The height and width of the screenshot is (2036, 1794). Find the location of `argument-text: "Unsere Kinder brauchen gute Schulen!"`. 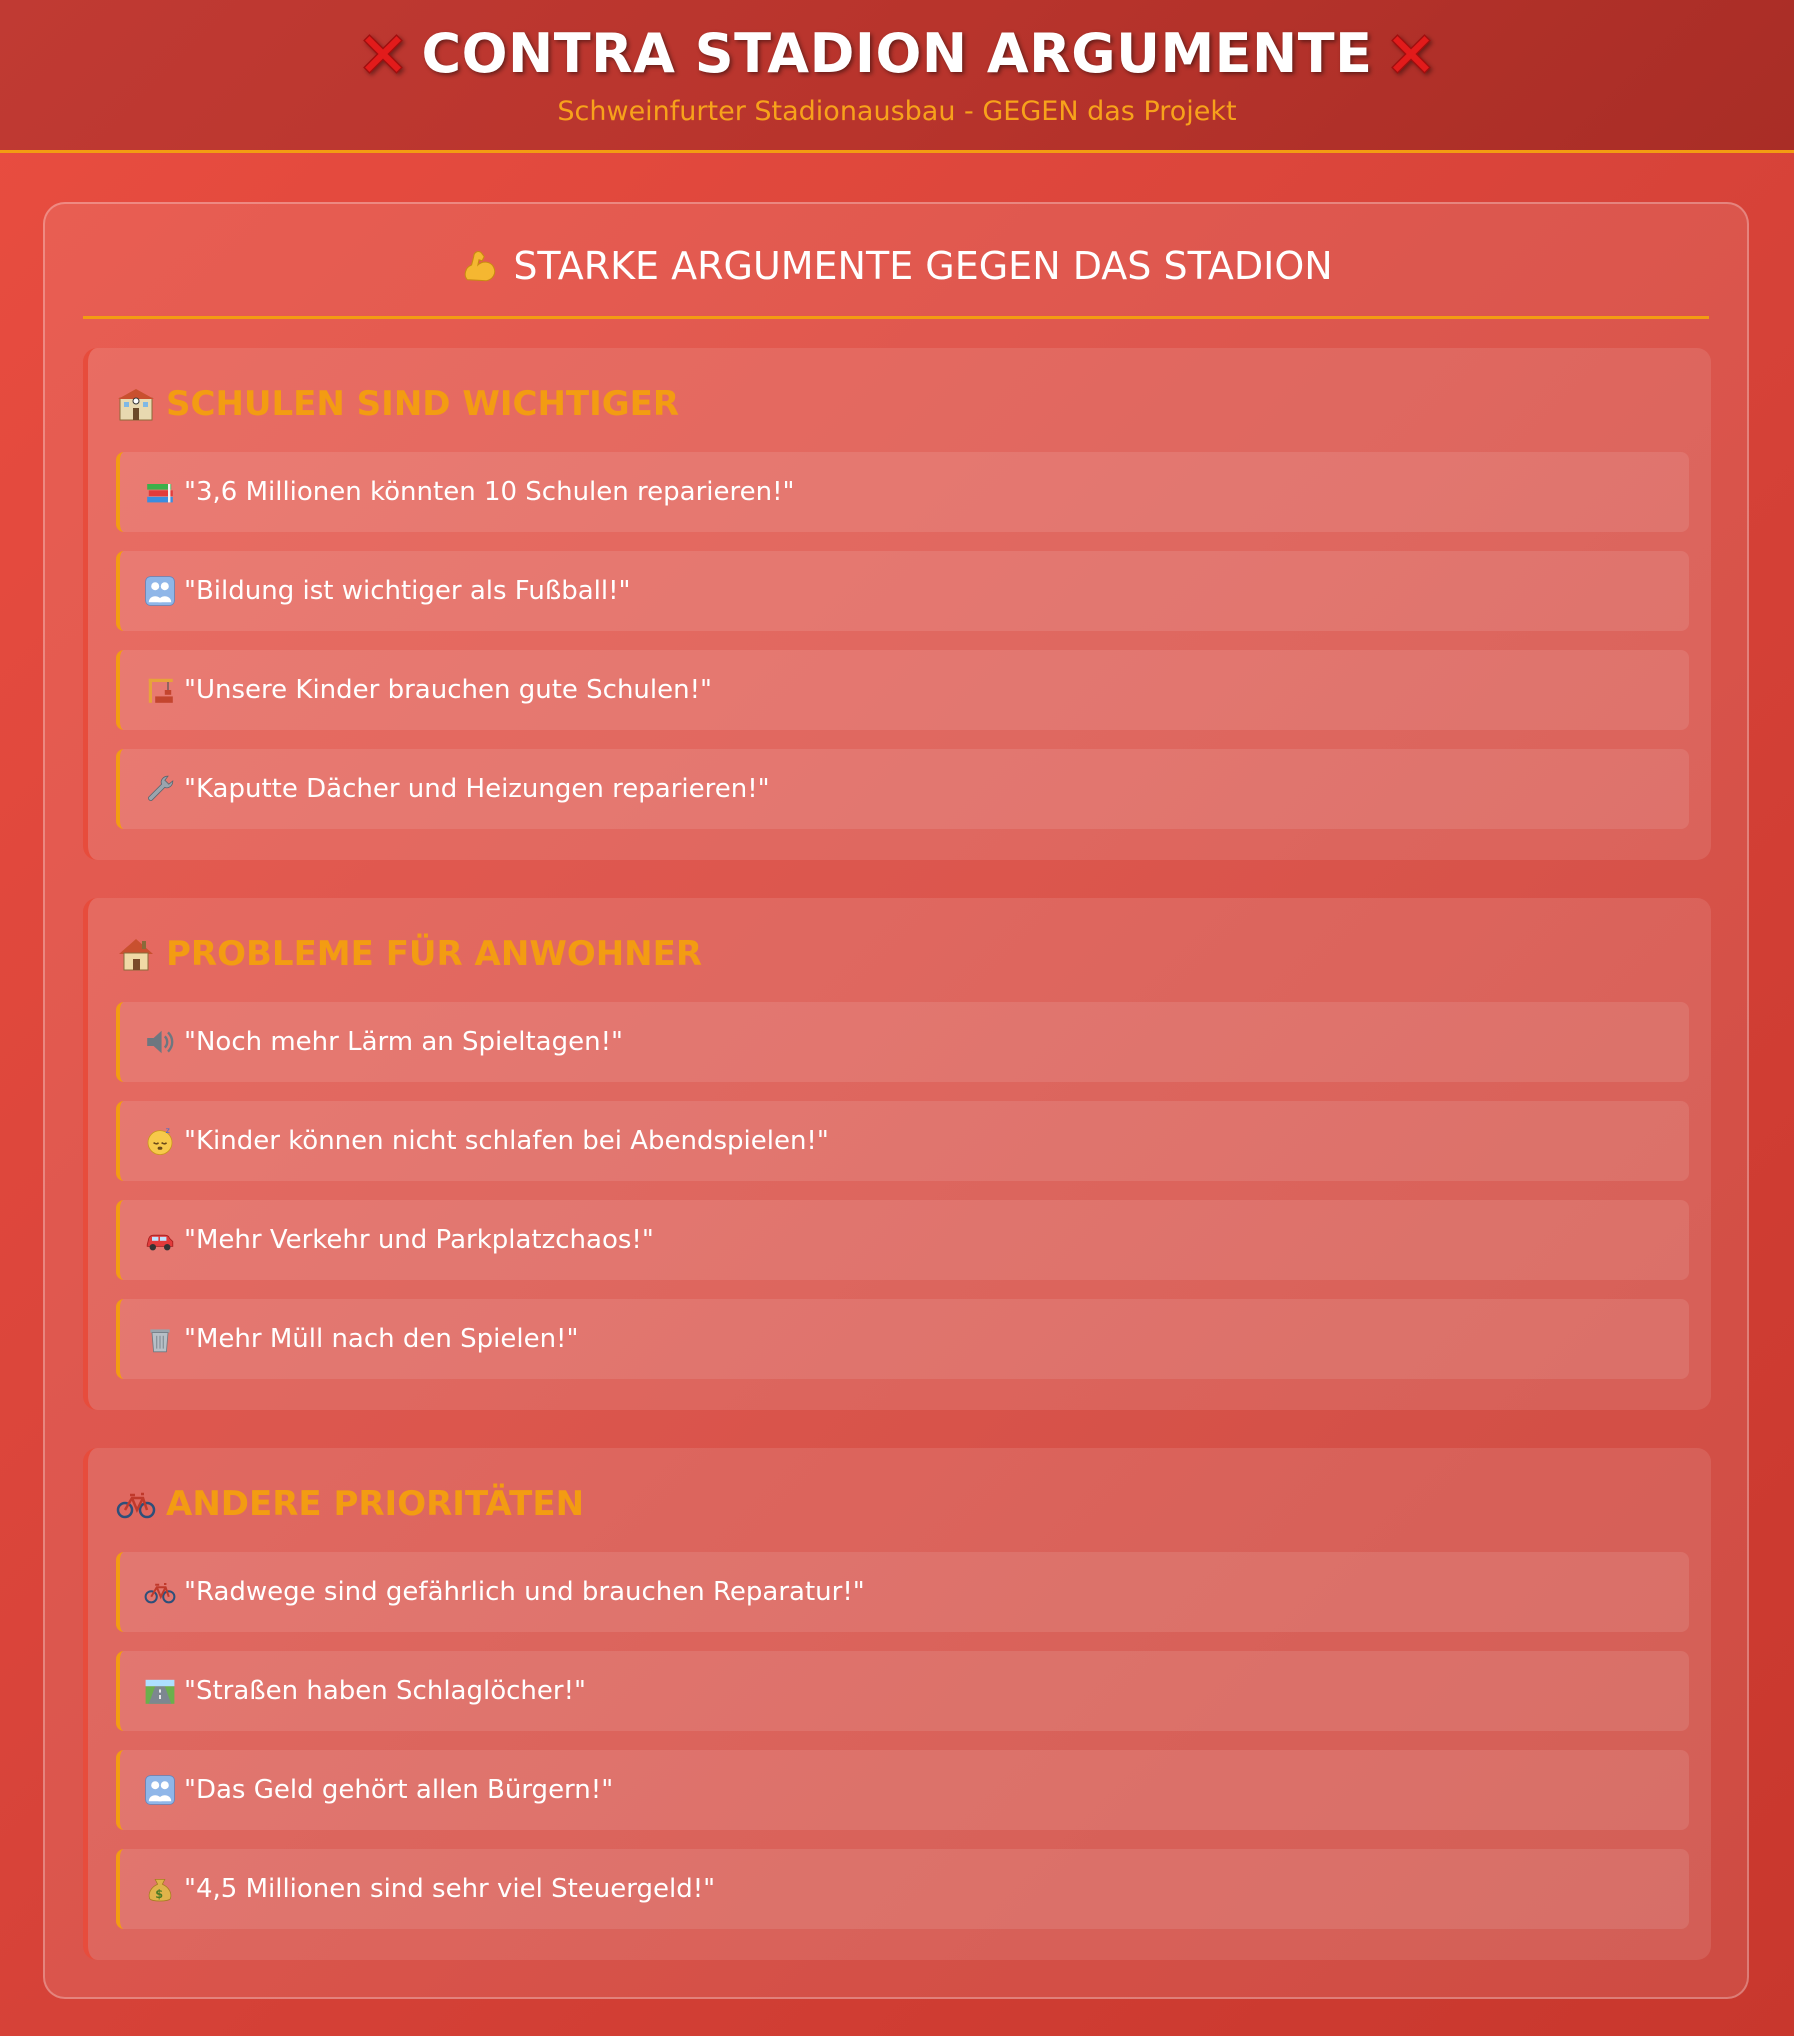

argument-text: "Unsere Kinder brauchen gute Schulen!" is located at coordinates (448, 690).